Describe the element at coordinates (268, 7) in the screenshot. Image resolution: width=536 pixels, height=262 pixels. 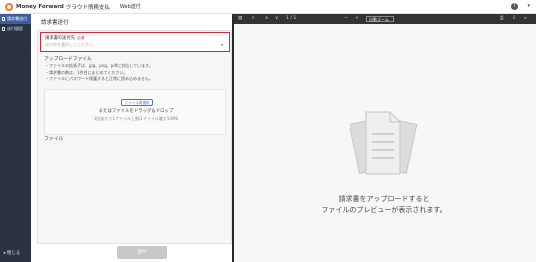
I see `top-bar: Money Forward クラウド債務支払 Web送付 ? ▾` at that location.